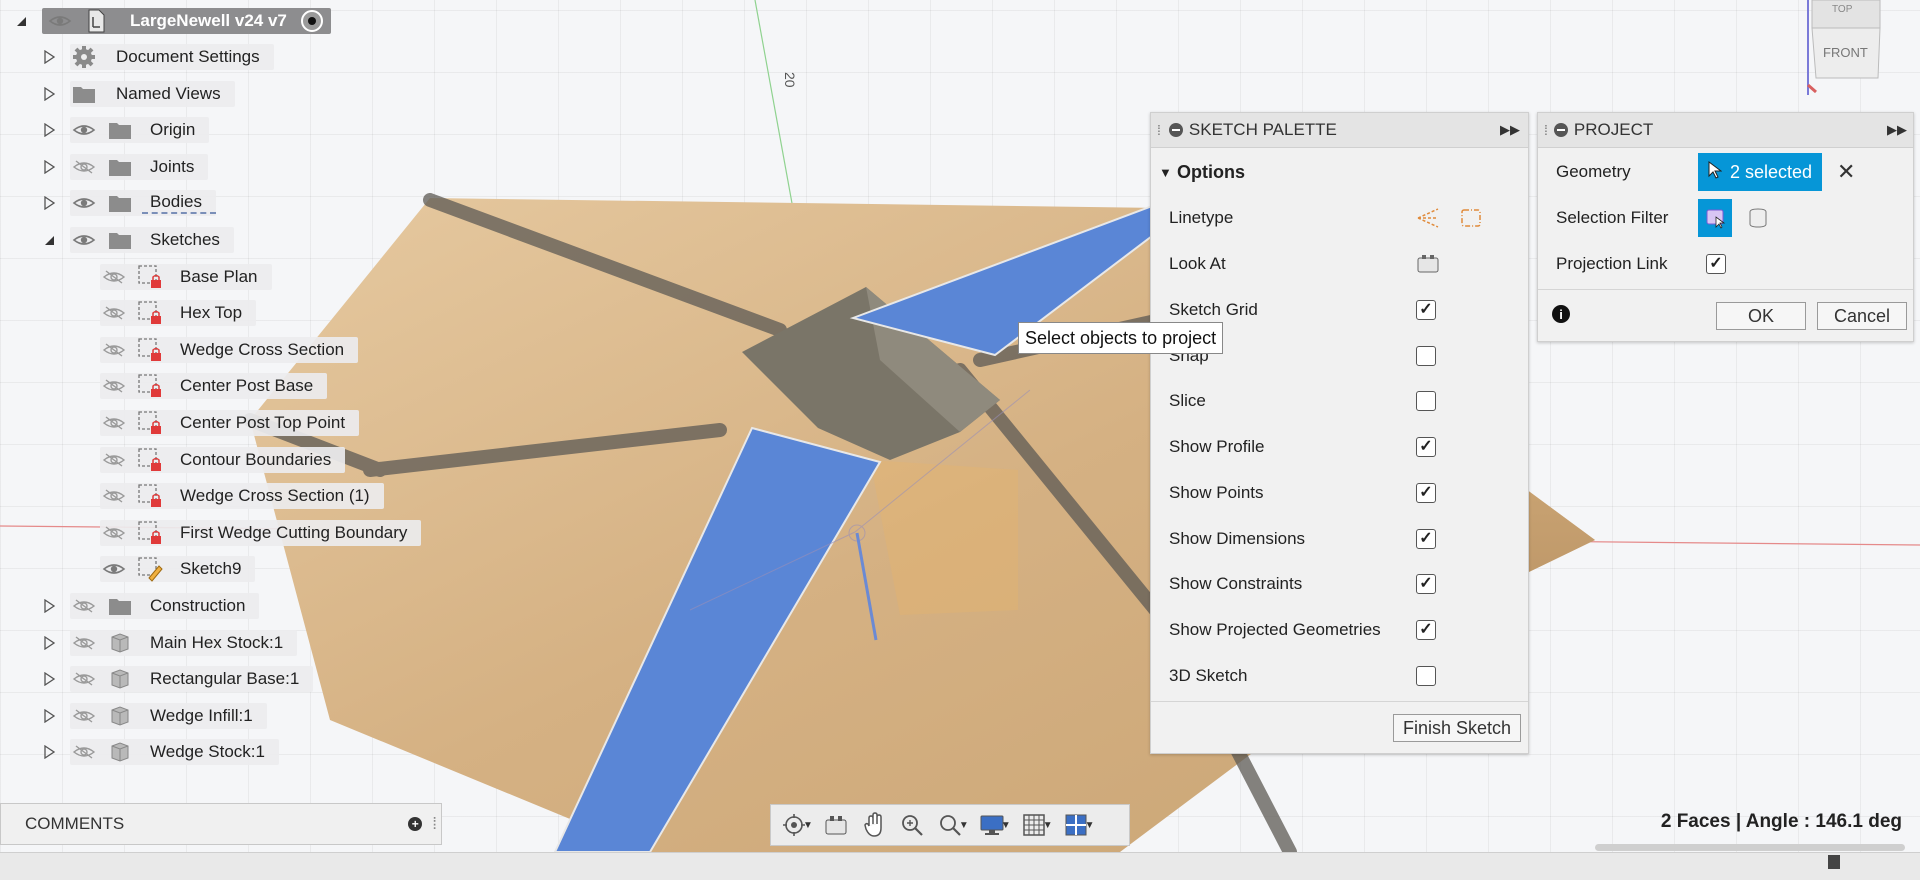 The height and width of the screenshot is (880, 1920). I want to click on tree-item: Wedge Cross Section (1), so click(242, 496).